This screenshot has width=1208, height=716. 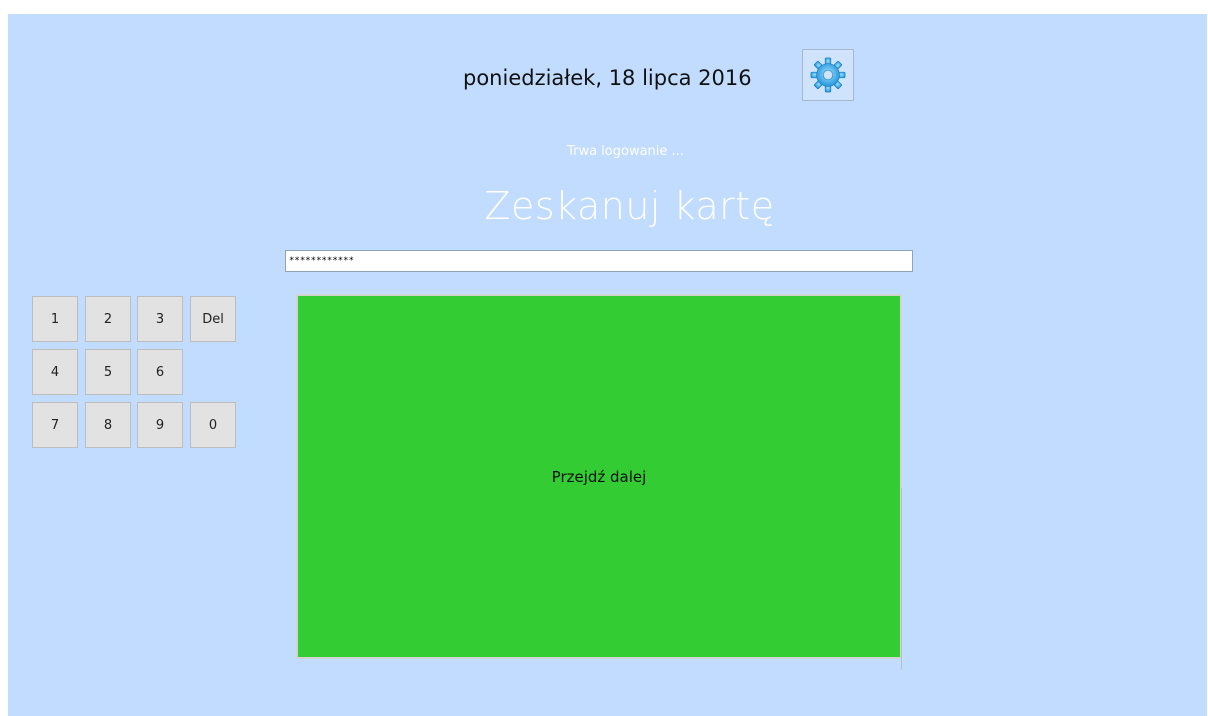 I want to click on key-3-button: 3, so click(x=160, y=319).